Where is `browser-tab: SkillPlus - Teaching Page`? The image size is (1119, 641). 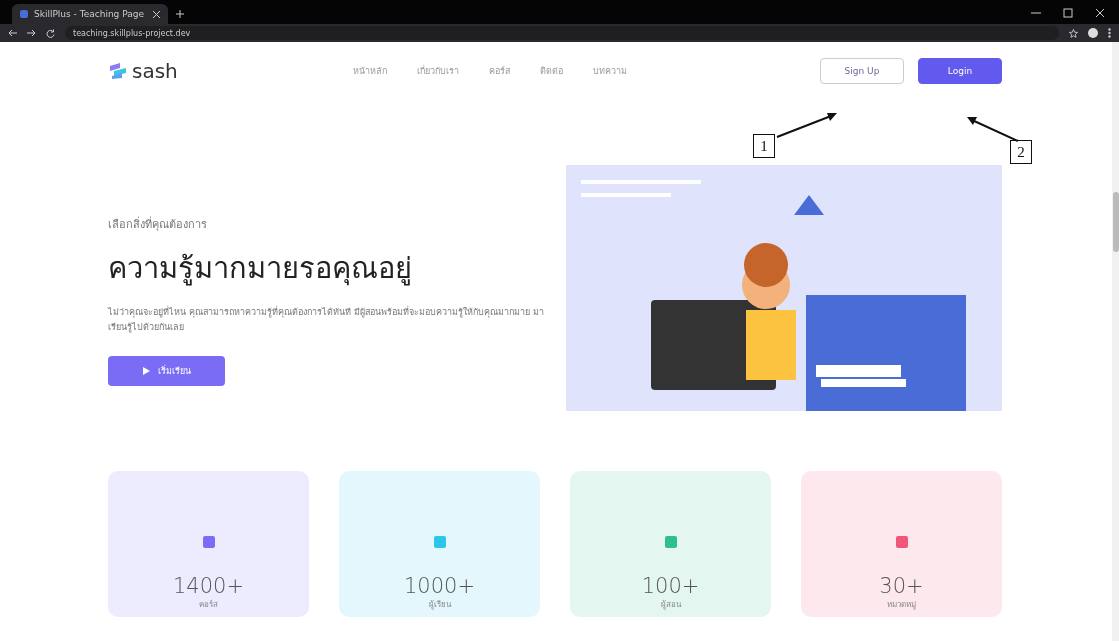
browser-tab: SkillPlus - Teaching Page is located at coordinates (90, 14).